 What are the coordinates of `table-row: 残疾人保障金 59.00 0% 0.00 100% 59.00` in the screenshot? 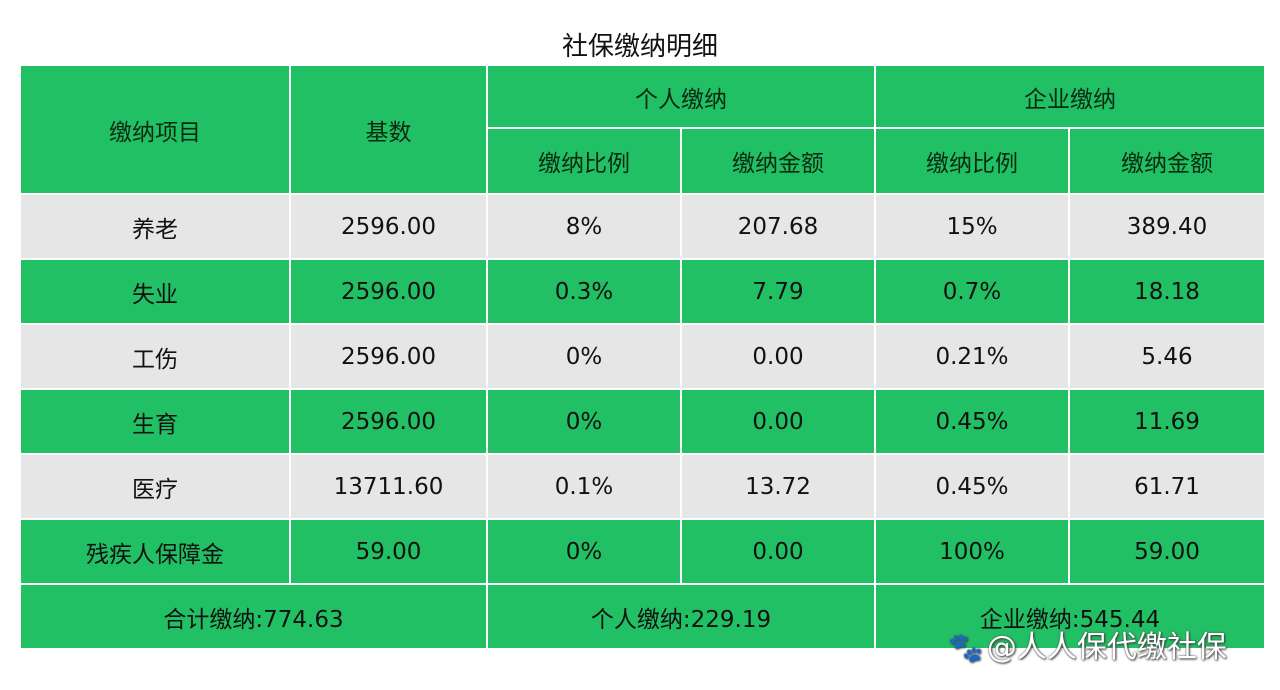 It's located at (642, 551).